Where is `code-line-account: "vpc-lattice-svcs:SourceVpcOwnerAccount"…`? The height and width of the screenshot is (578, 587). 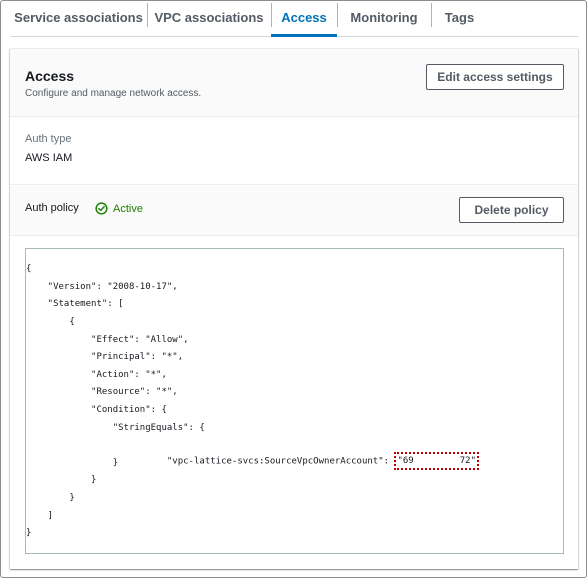 code-line-account: "vpc-lattice-svcs:SourceVpcOwnerAccount"… is located at coordinates (252, 454).